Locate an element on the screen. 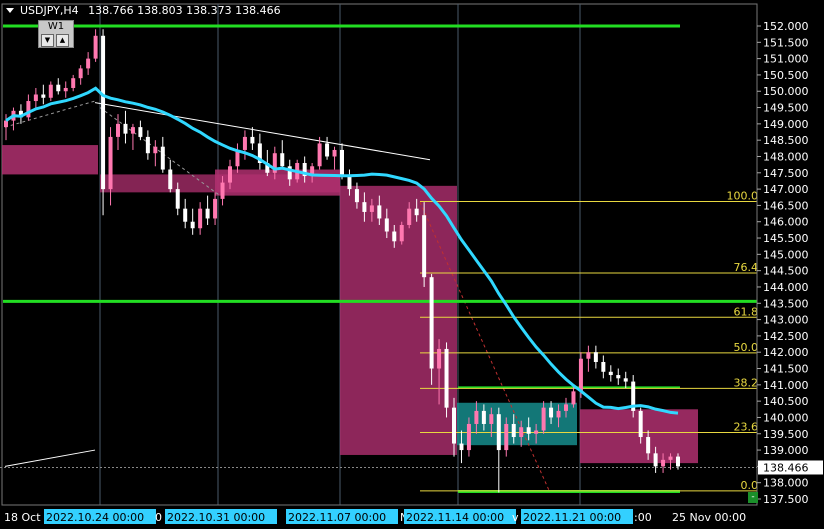 The height and width of the screenshot is (529, 824). price-tick-label: 141.000 is located at coordinates (786, 385).